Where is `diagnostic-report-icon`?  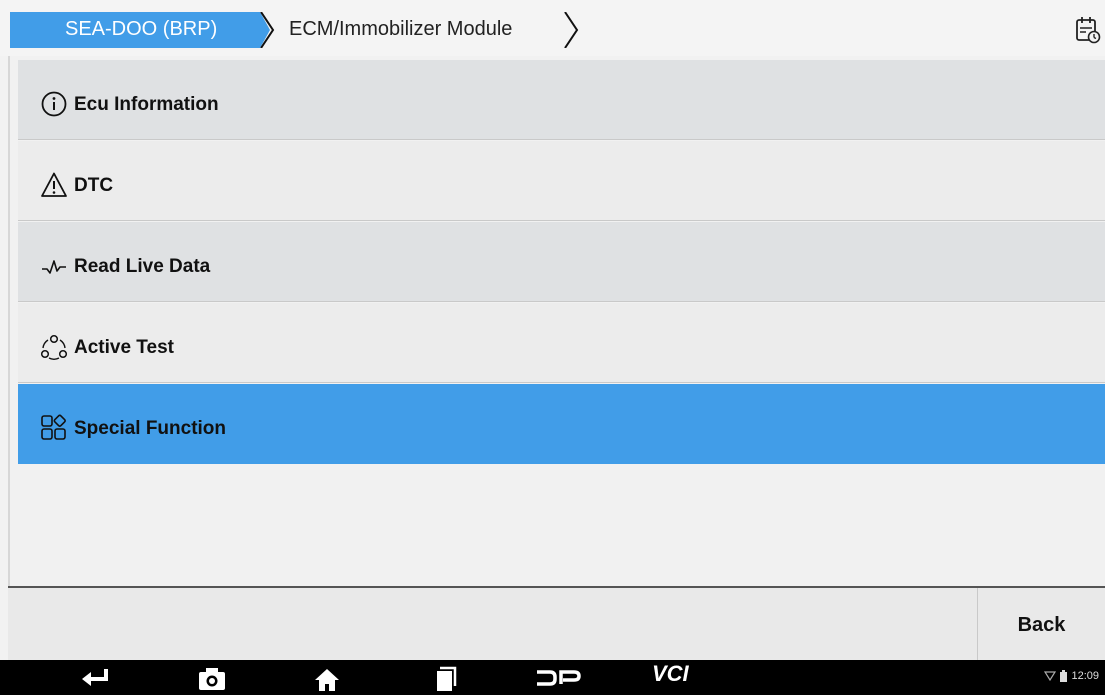
diagnostic-report-icon is located at coordinates (1088, 30).